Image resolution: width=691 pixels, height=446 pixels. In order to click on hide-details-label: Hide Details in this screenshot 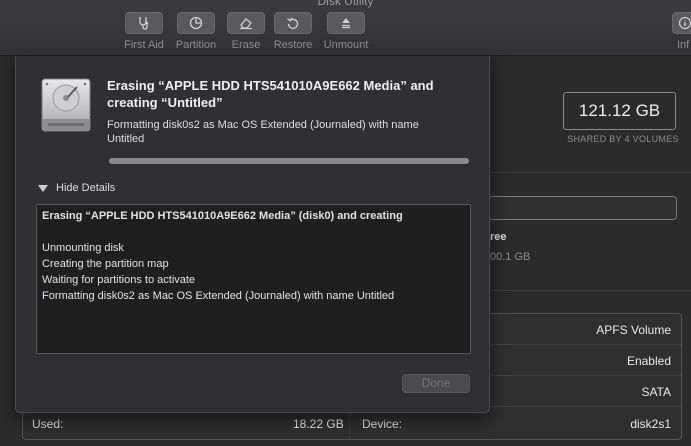, I will do `click(86, 188)`.